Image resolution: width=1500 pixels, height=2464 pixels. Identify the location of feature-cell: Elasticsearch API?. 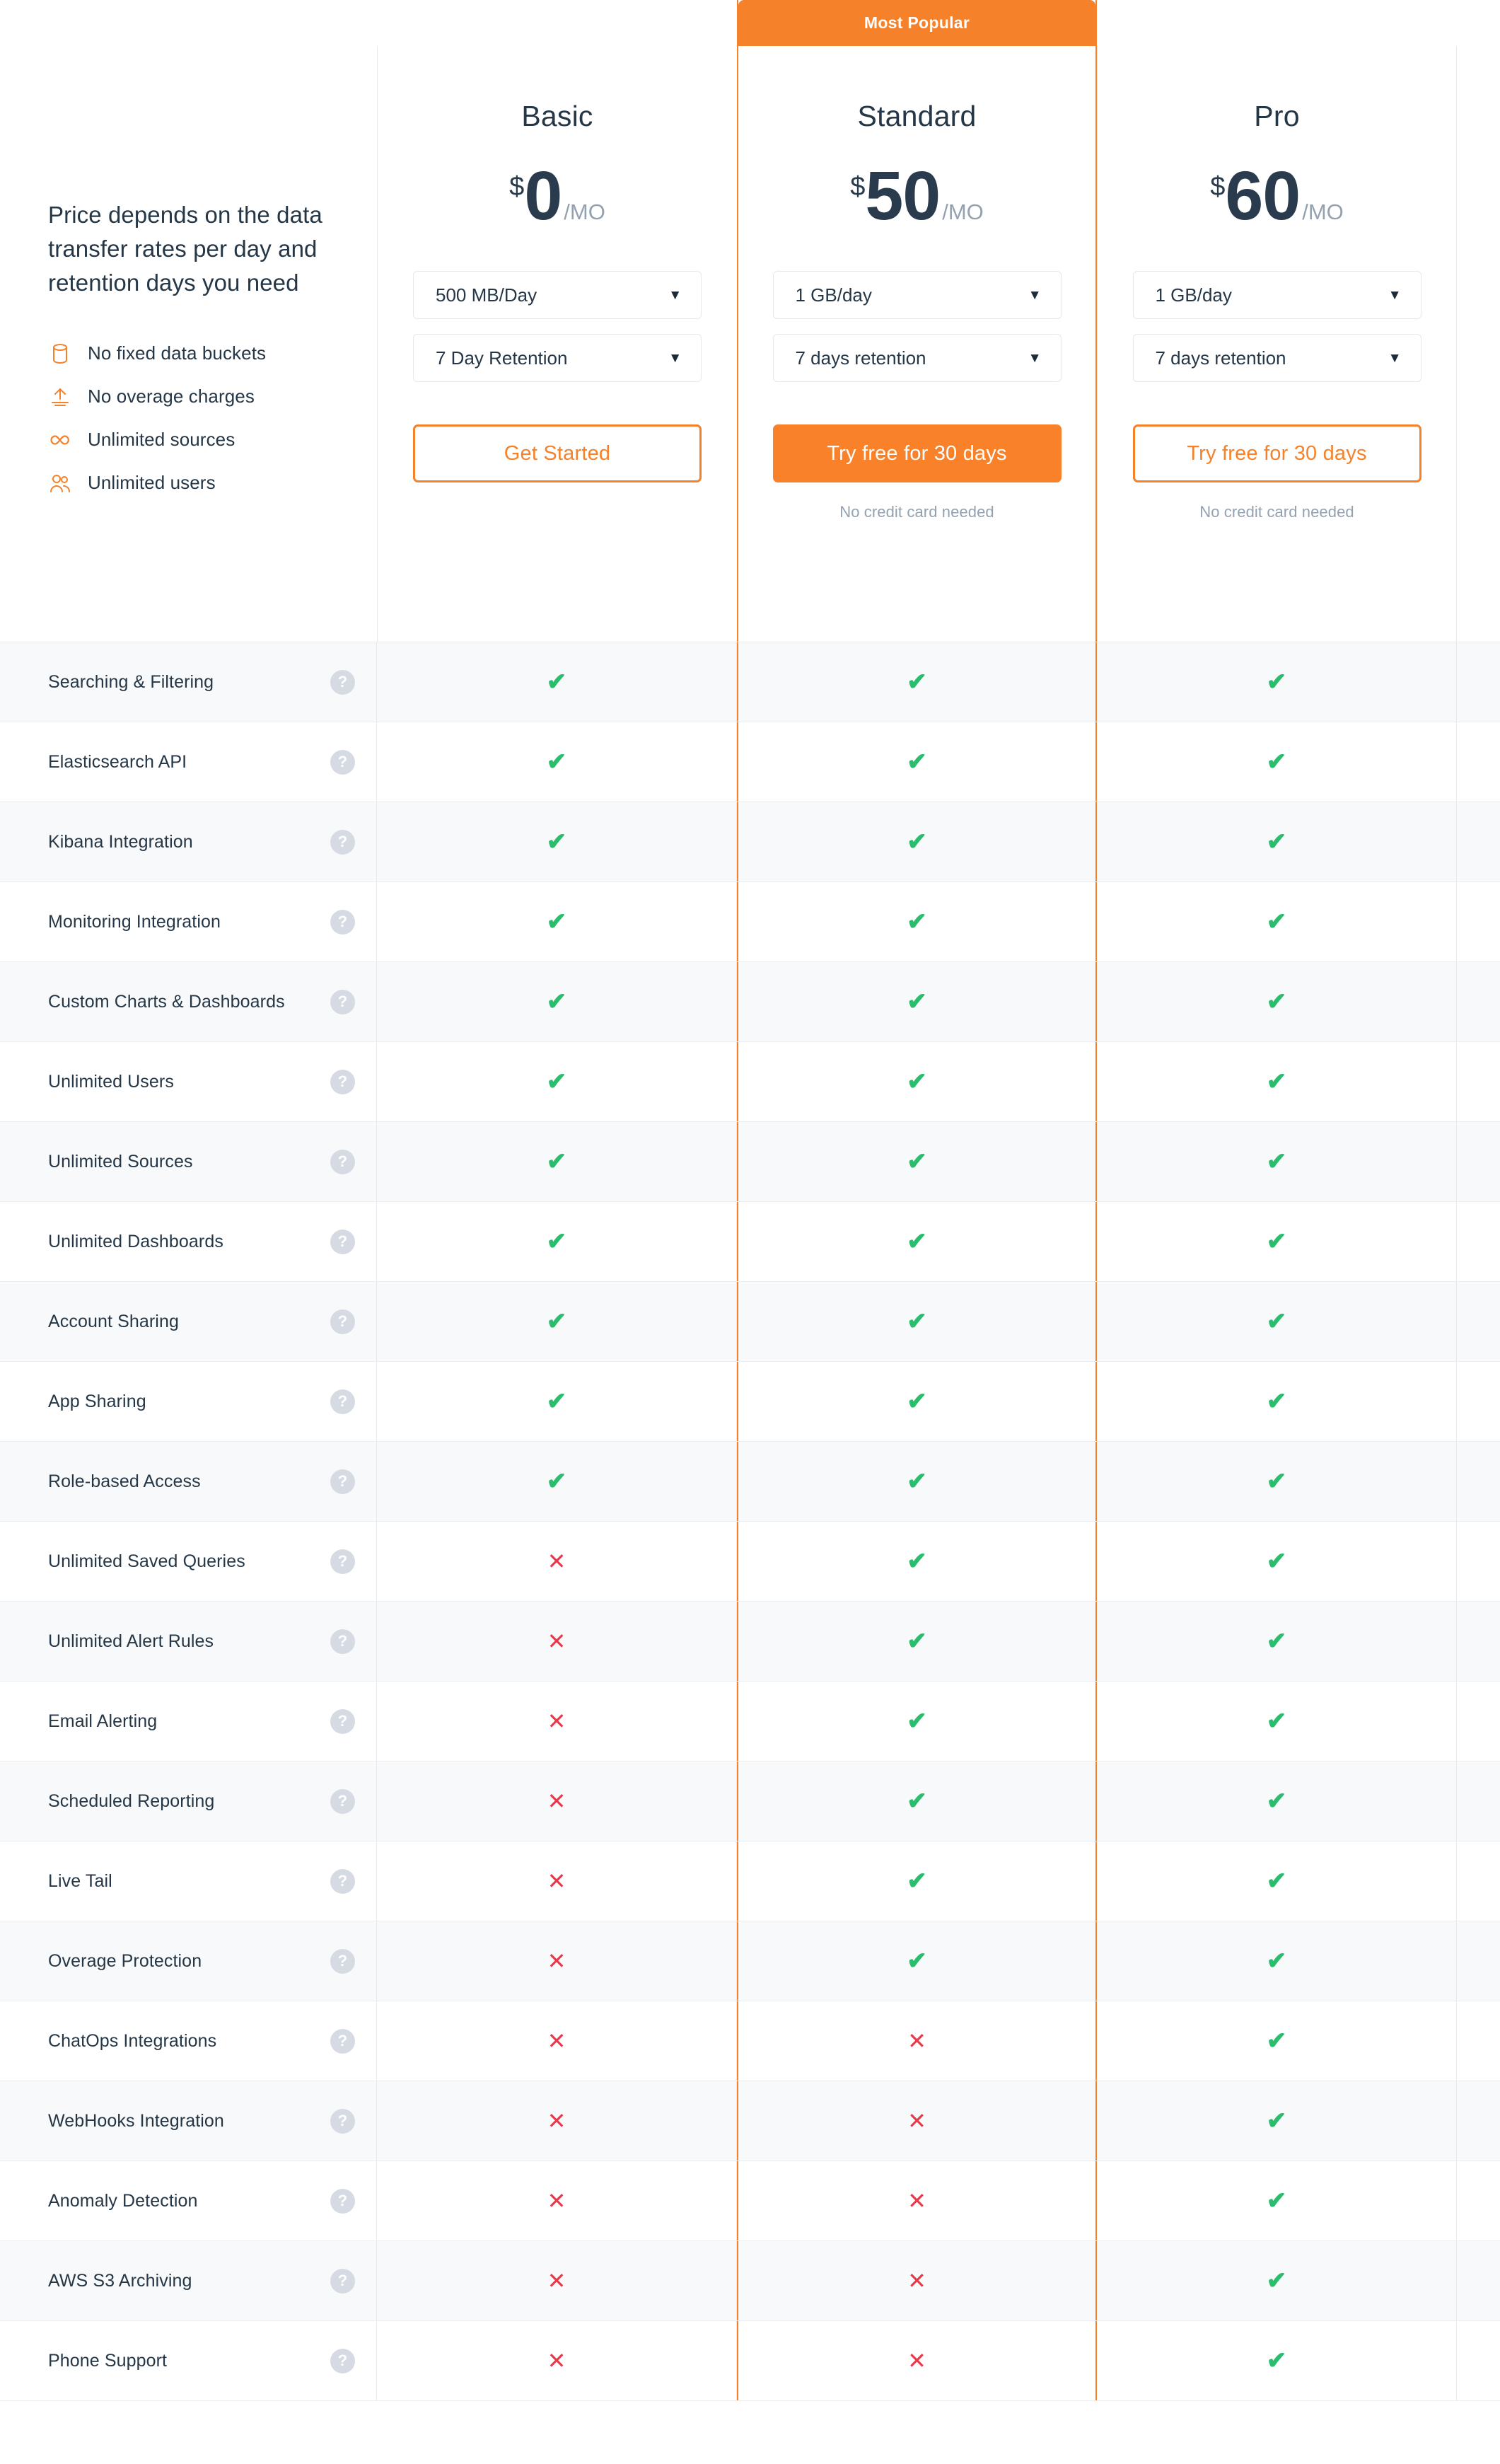
(188, 762).